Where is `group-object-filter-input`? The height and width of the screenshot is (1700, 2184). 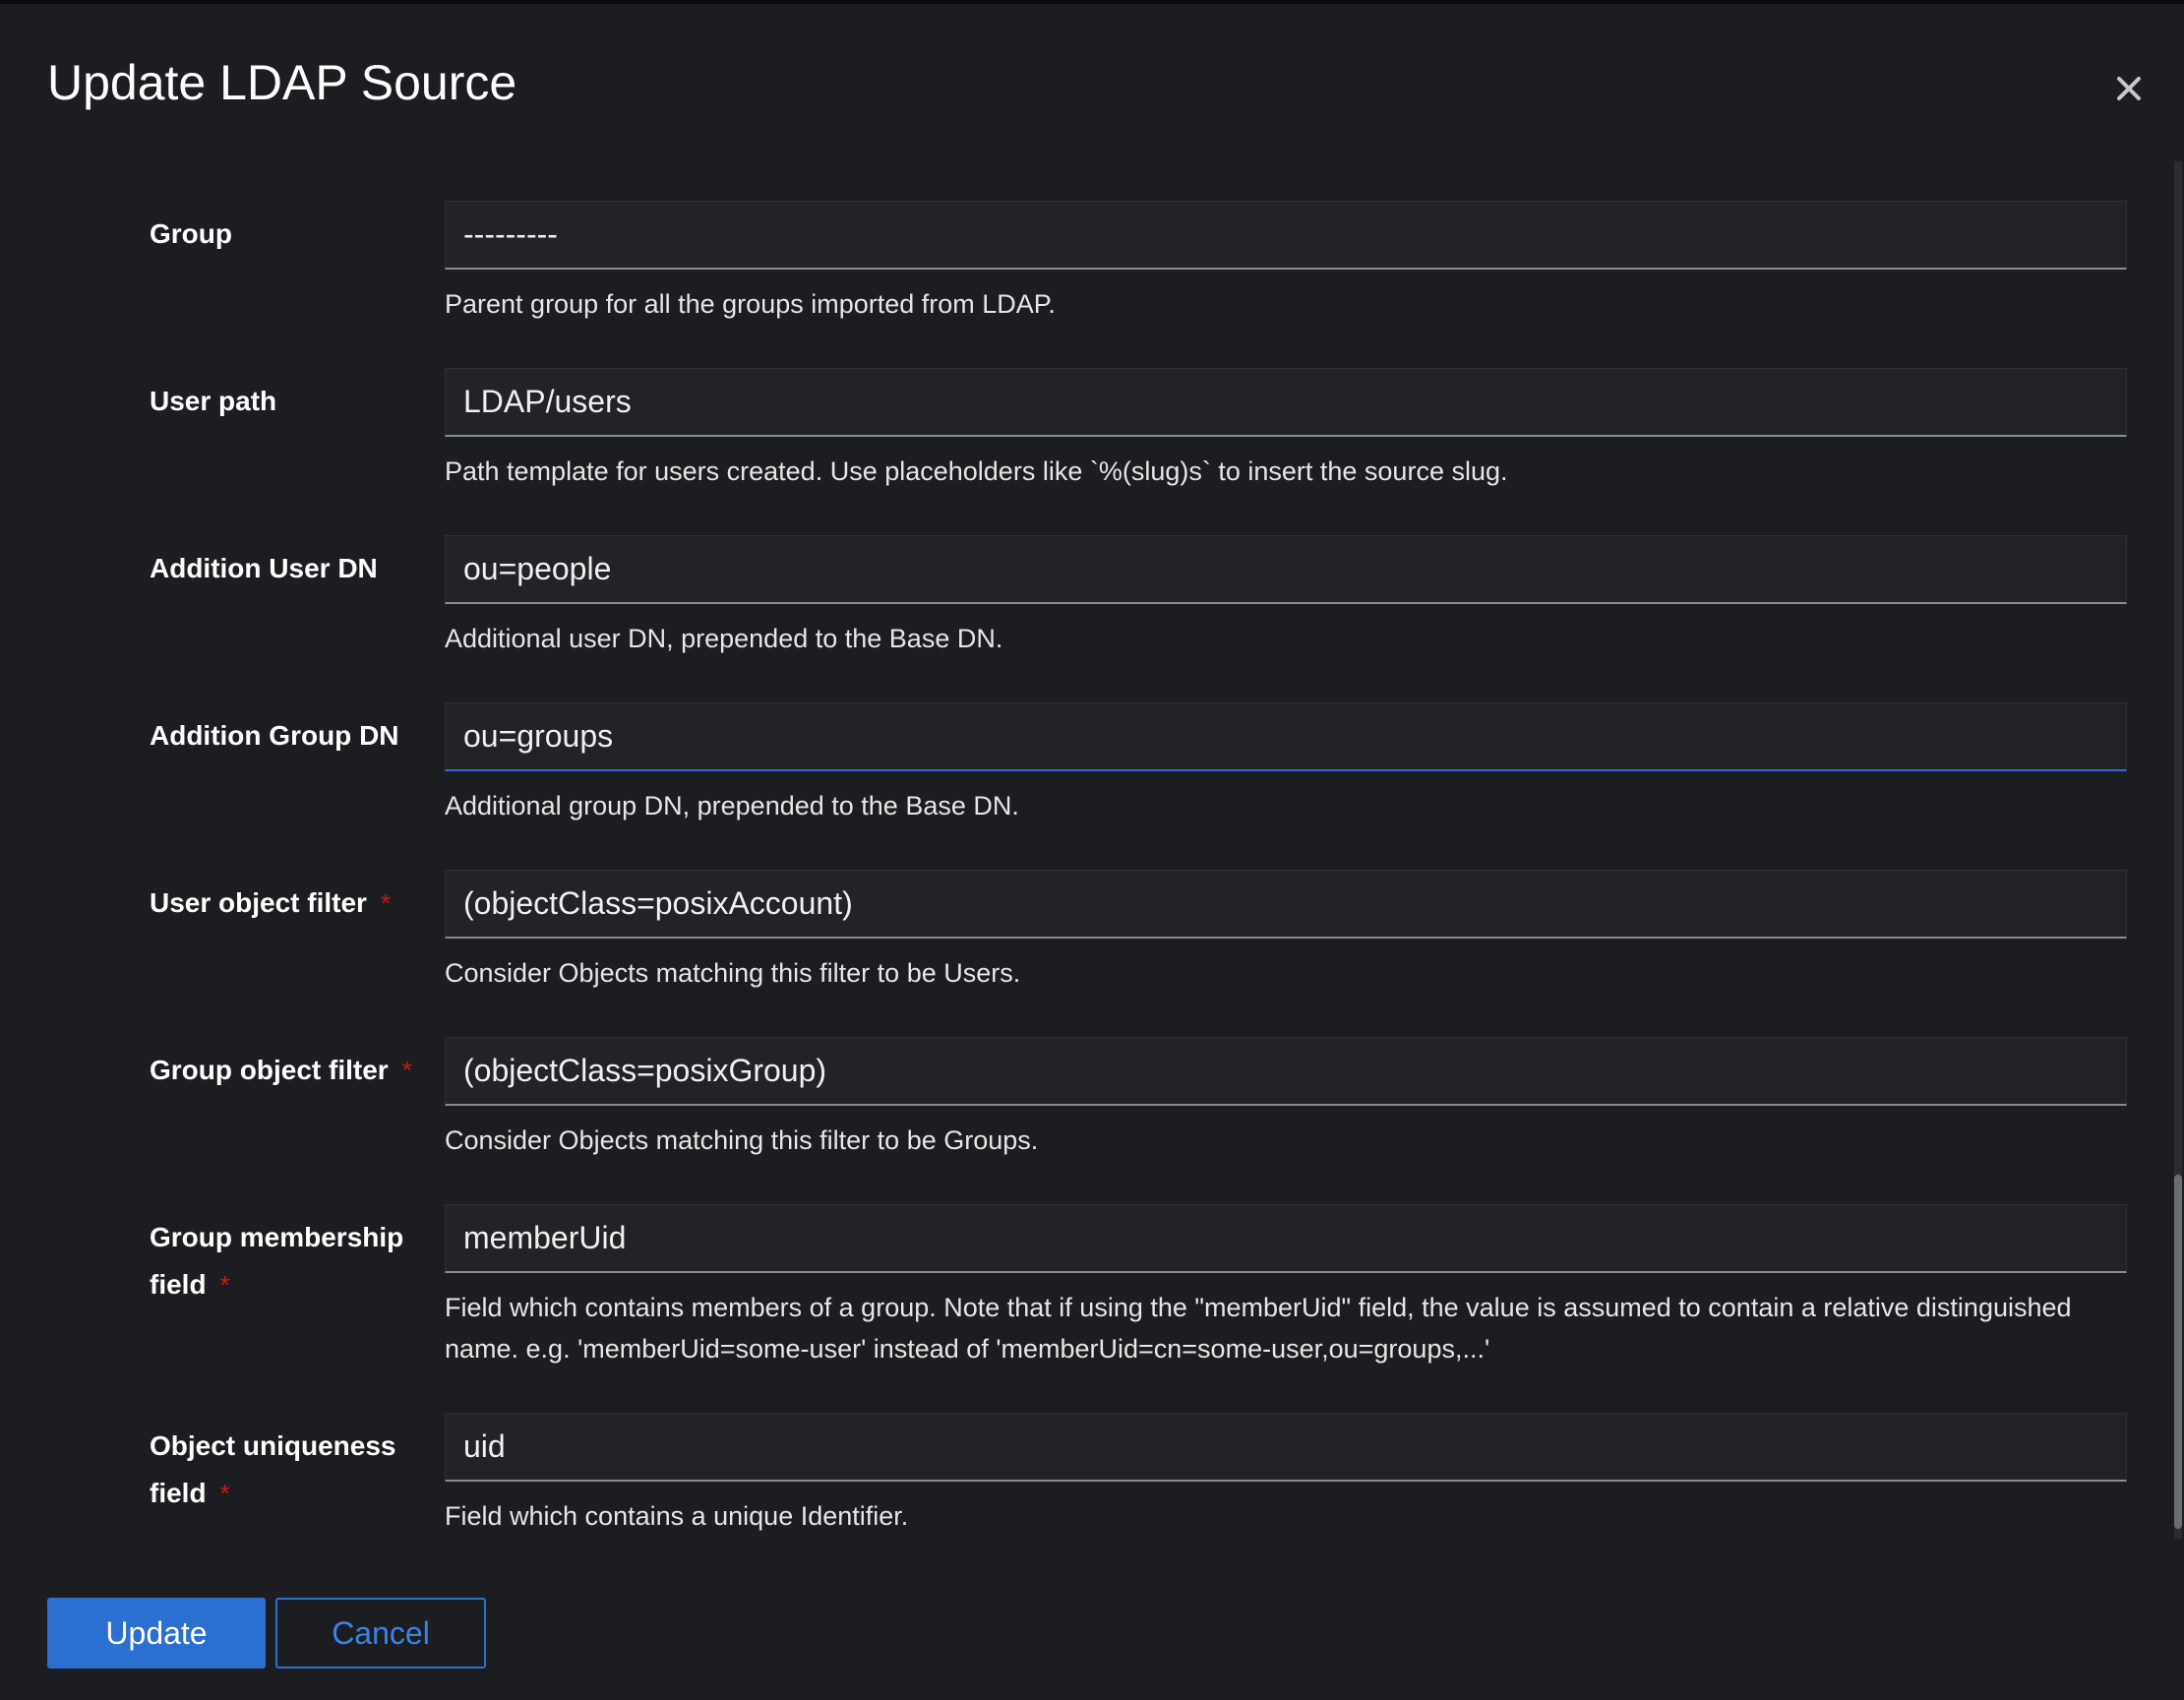
group-object-filter-input is located at coordinates (1286, 1071).